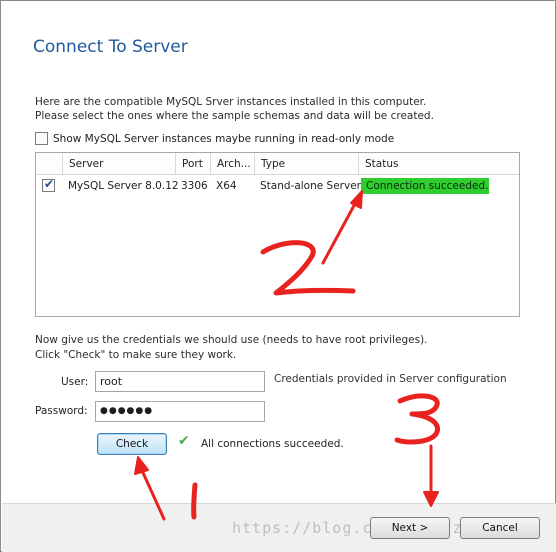 The width and height of the screenshot is (556, 552). What do you see at coordinates (410, 528) in the screenshot?
I see `next-button: Next >` at bounding box center [410, 528].